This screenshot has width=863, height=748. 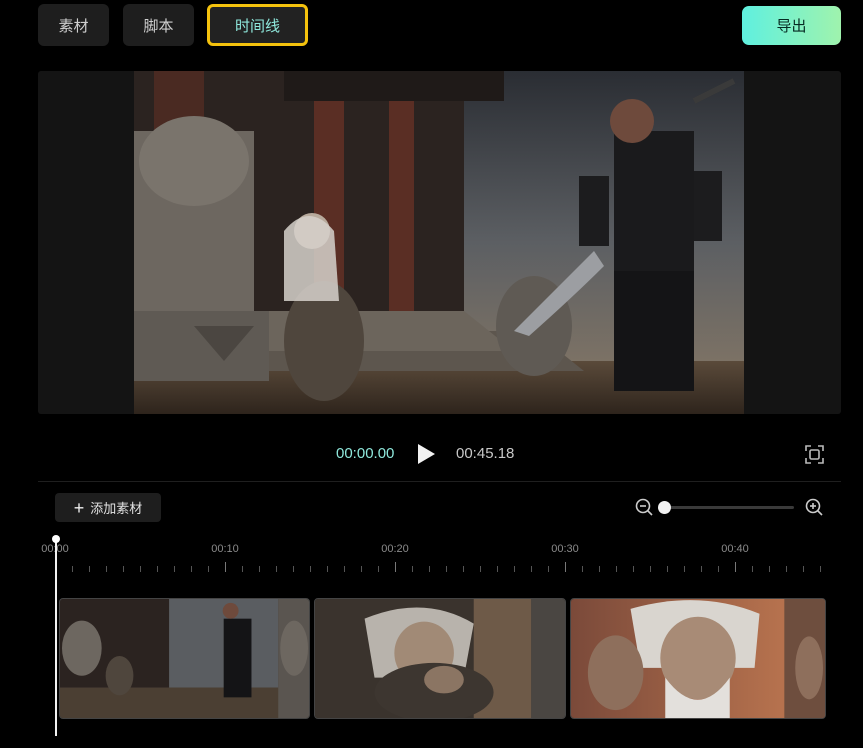 I want to click on tab-label: 素材, so click(x=73, y=26).